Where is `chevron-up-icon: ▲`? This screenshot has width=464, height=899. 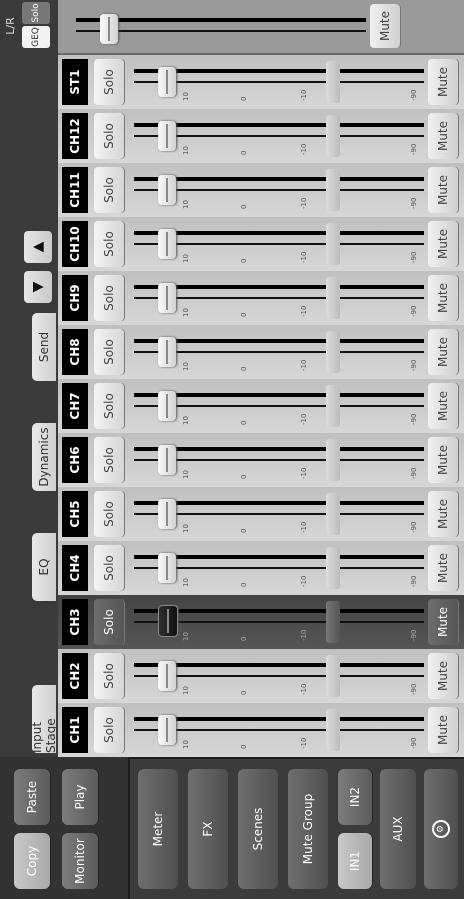 chevron-up-icon: ▲ is located at coordinates (38, 247).